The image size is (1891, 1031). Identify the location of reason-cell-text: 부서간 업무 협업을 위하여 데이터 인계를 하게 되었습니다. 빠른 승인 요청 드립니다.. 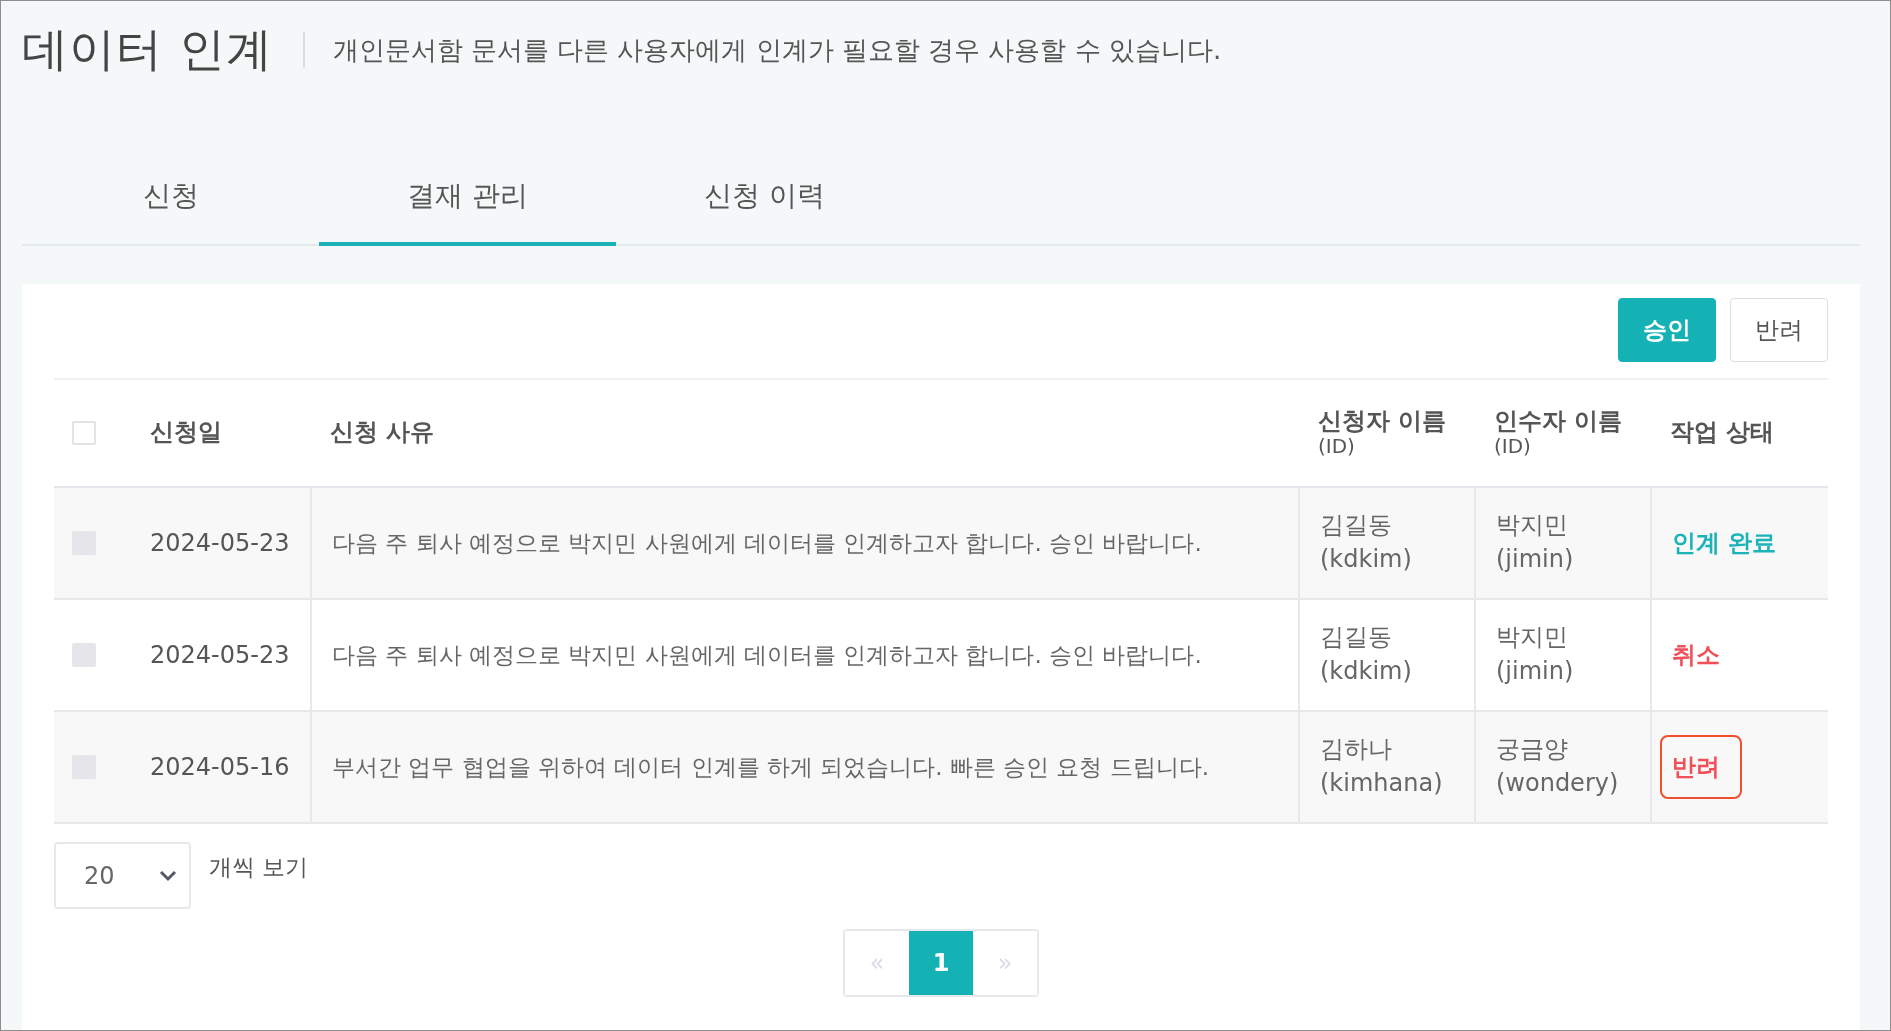
(771, 767).